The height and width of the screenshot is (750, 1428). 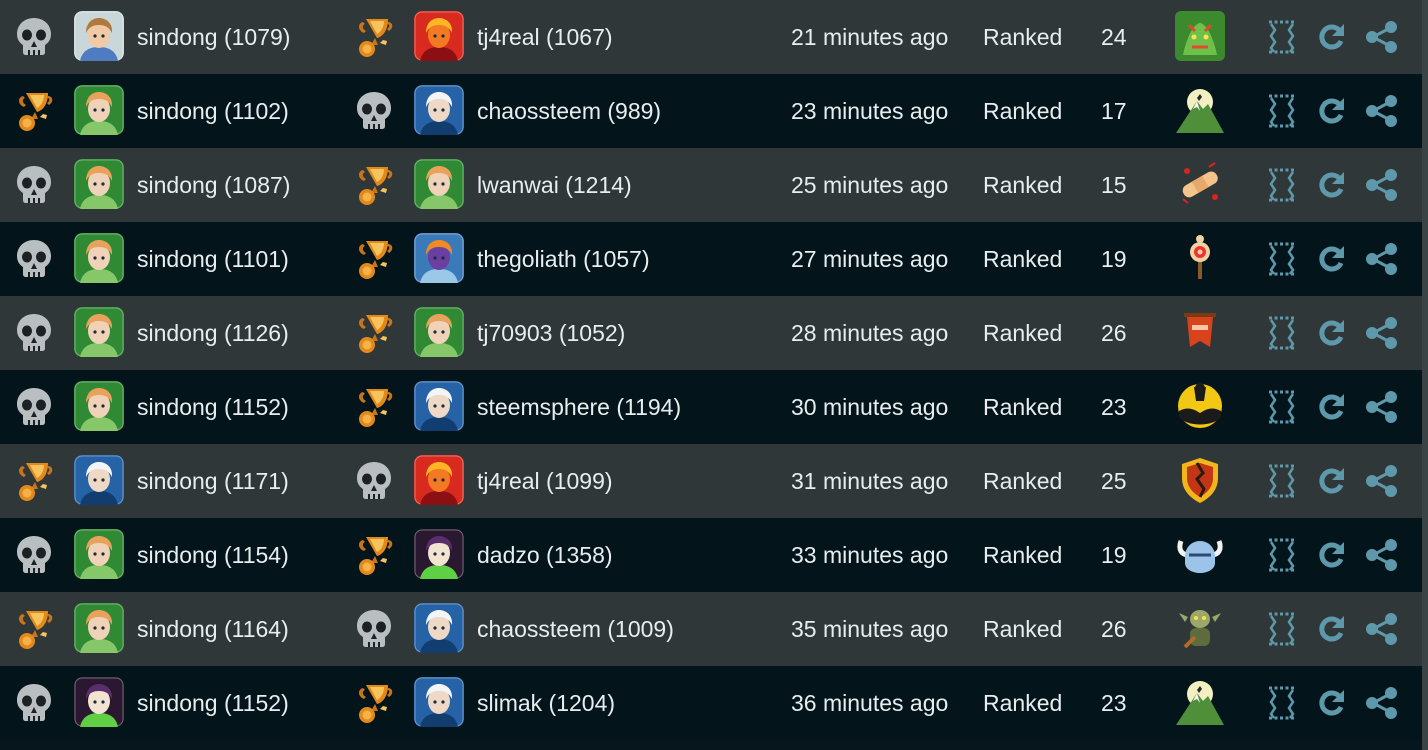 What do you see at coordinates (870, 555) in the screenshot?
I see `battle-time: 33 minutes ago` at bounding box center [870, 555].